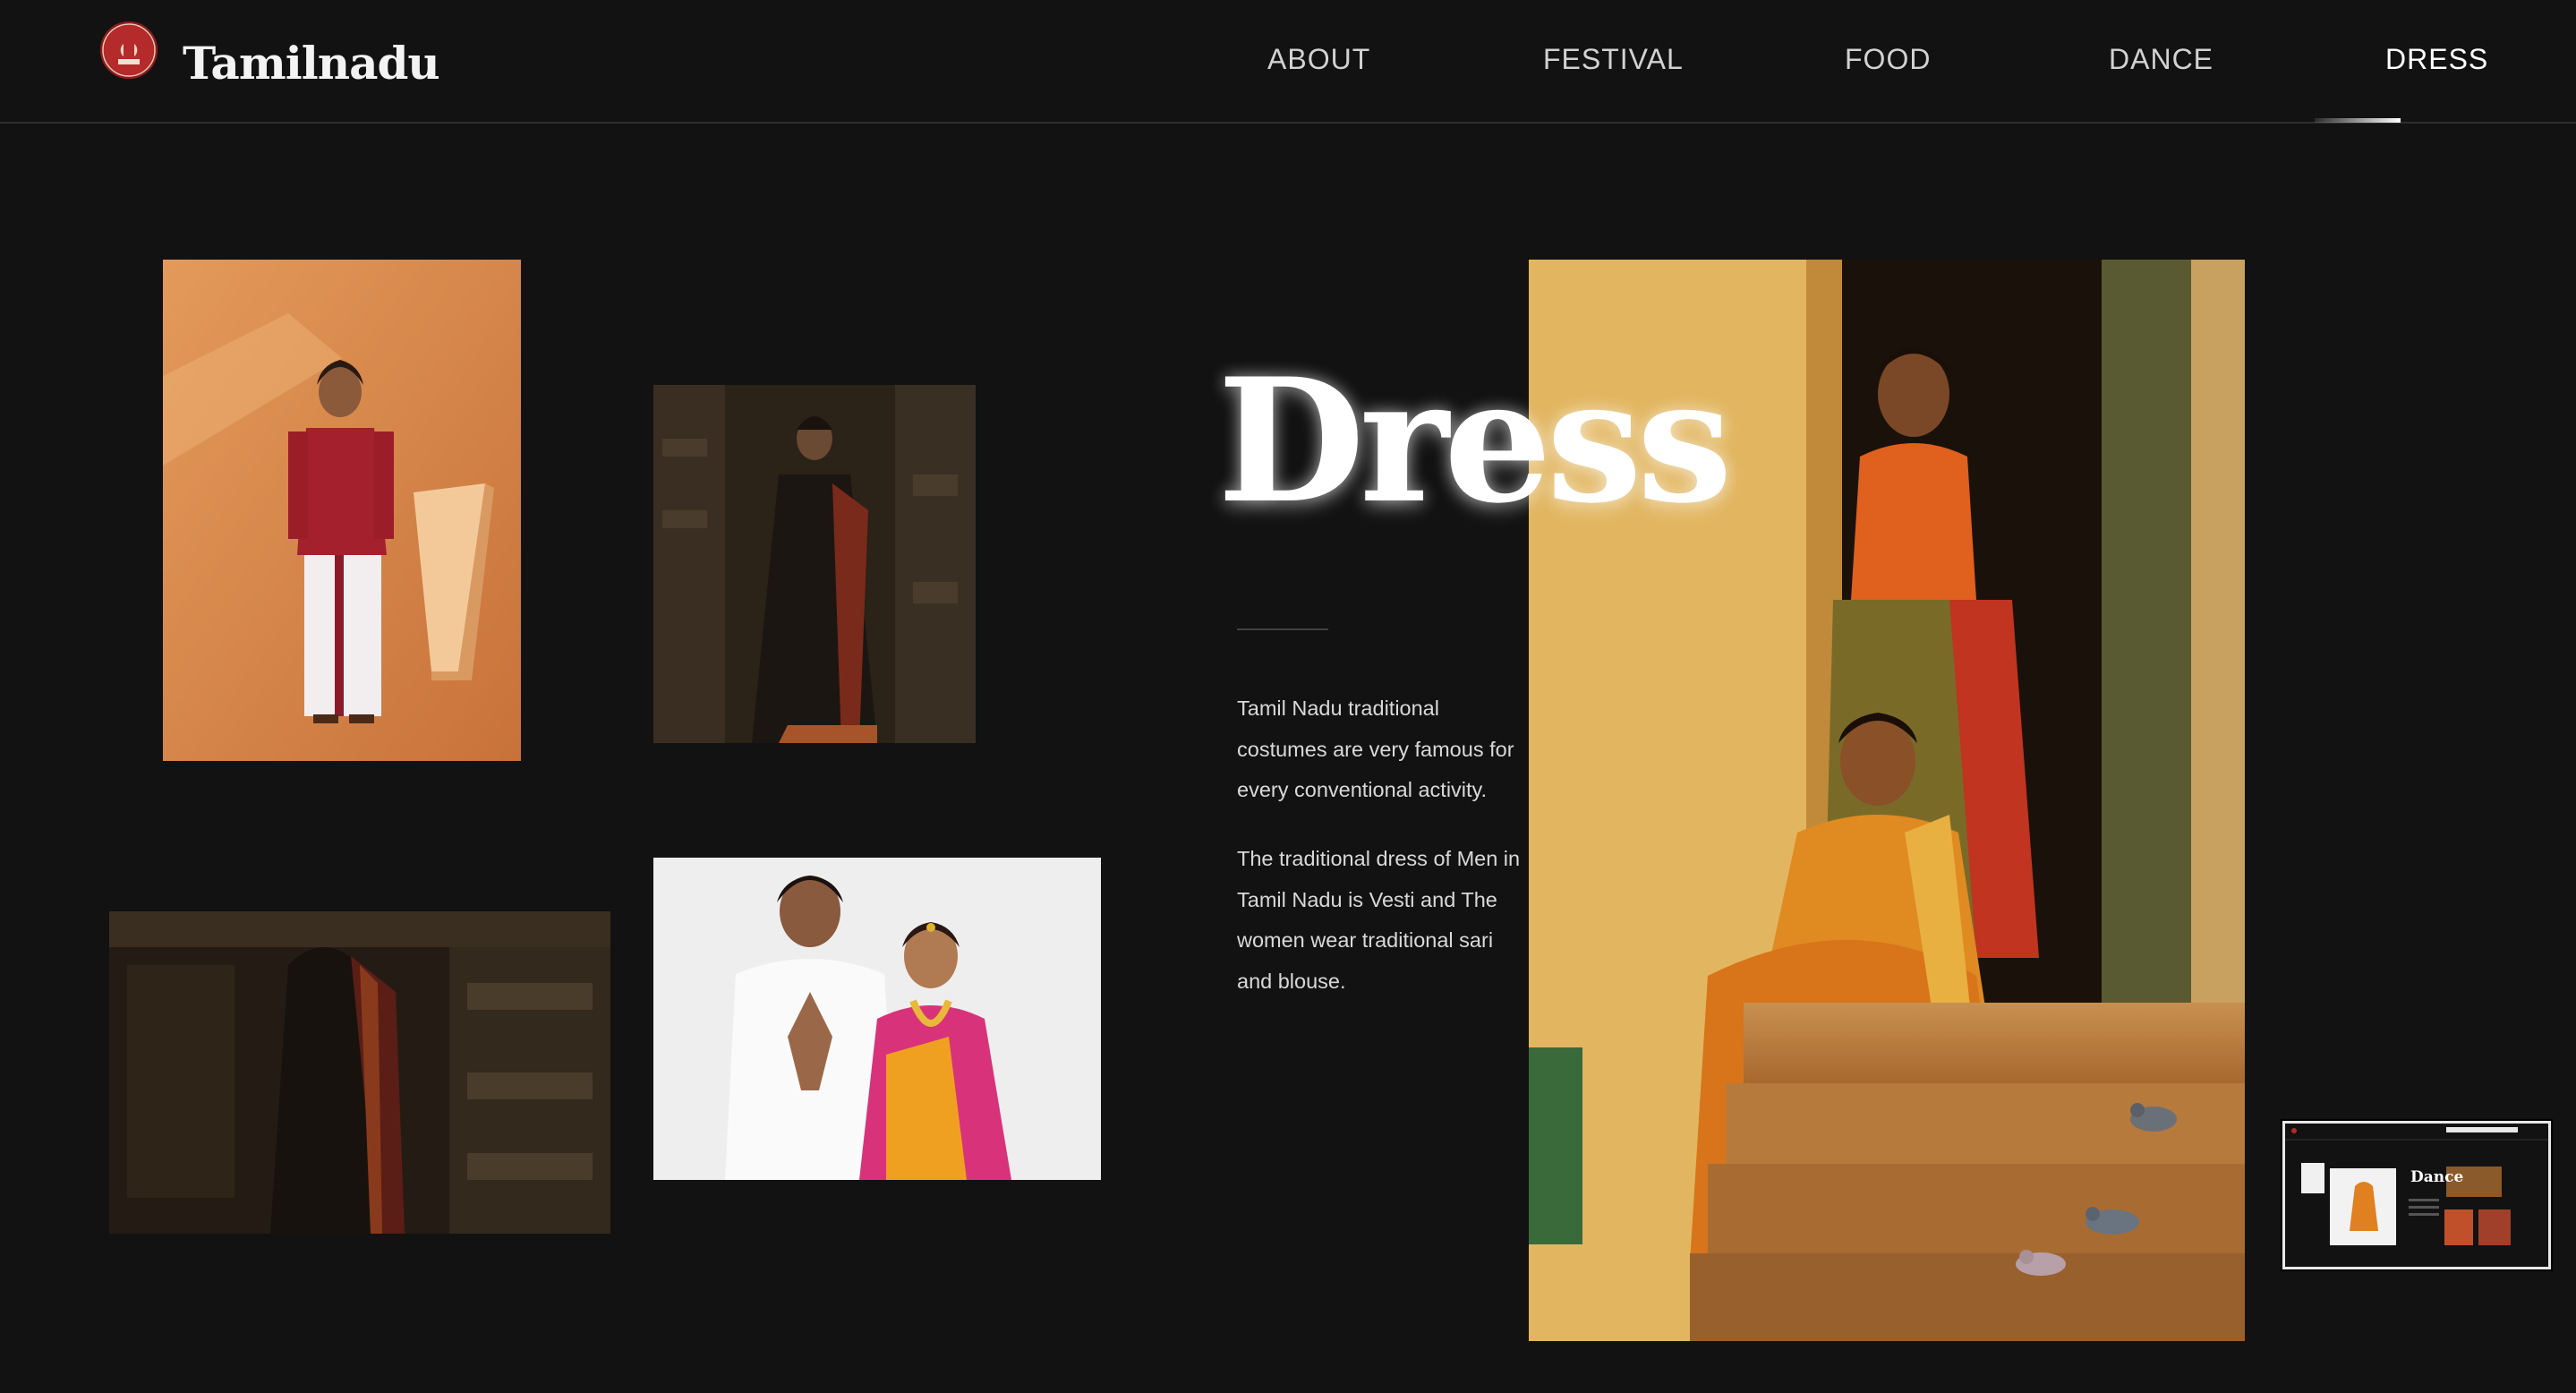  What do you see at coordinates (311, 64) in the screenshot?
I see `brand-name: Tamilnadu` at bounding box center [311, 64].